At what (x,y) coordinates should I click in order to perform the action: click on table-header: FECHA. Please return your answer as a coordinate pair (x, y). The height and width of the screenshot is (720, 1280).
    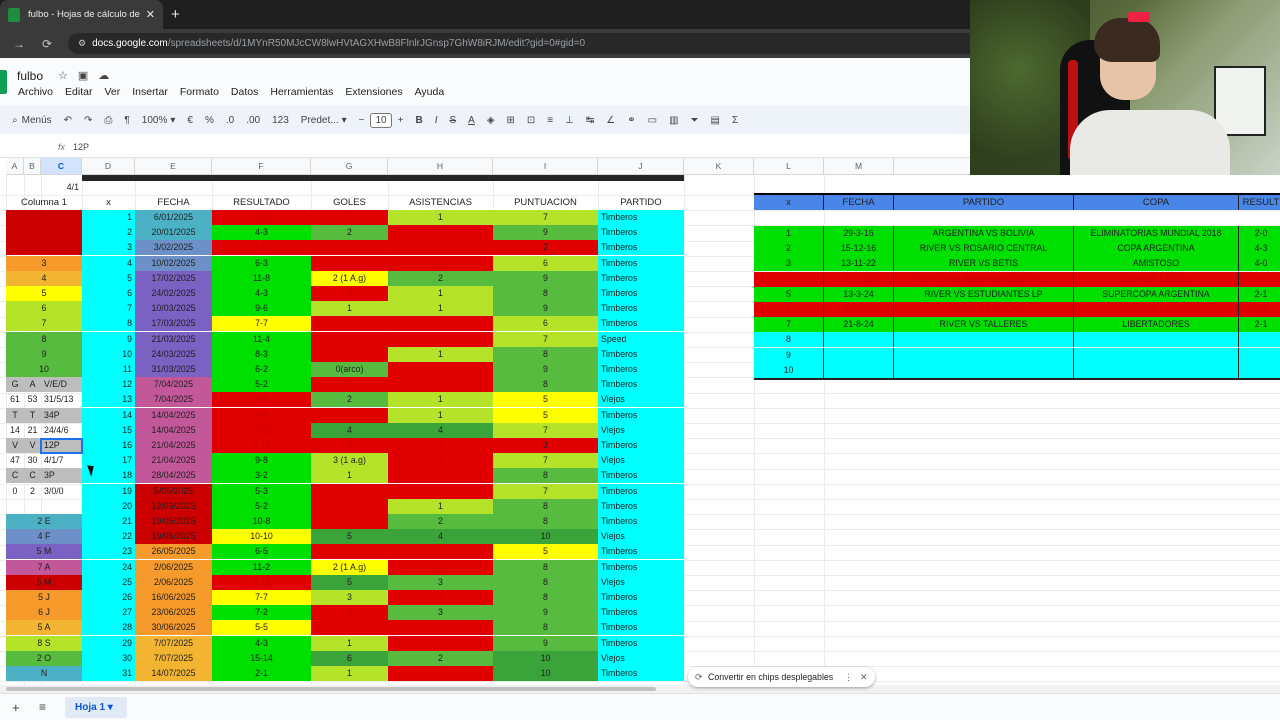
    Looking at the image, I should click on (173, 202).